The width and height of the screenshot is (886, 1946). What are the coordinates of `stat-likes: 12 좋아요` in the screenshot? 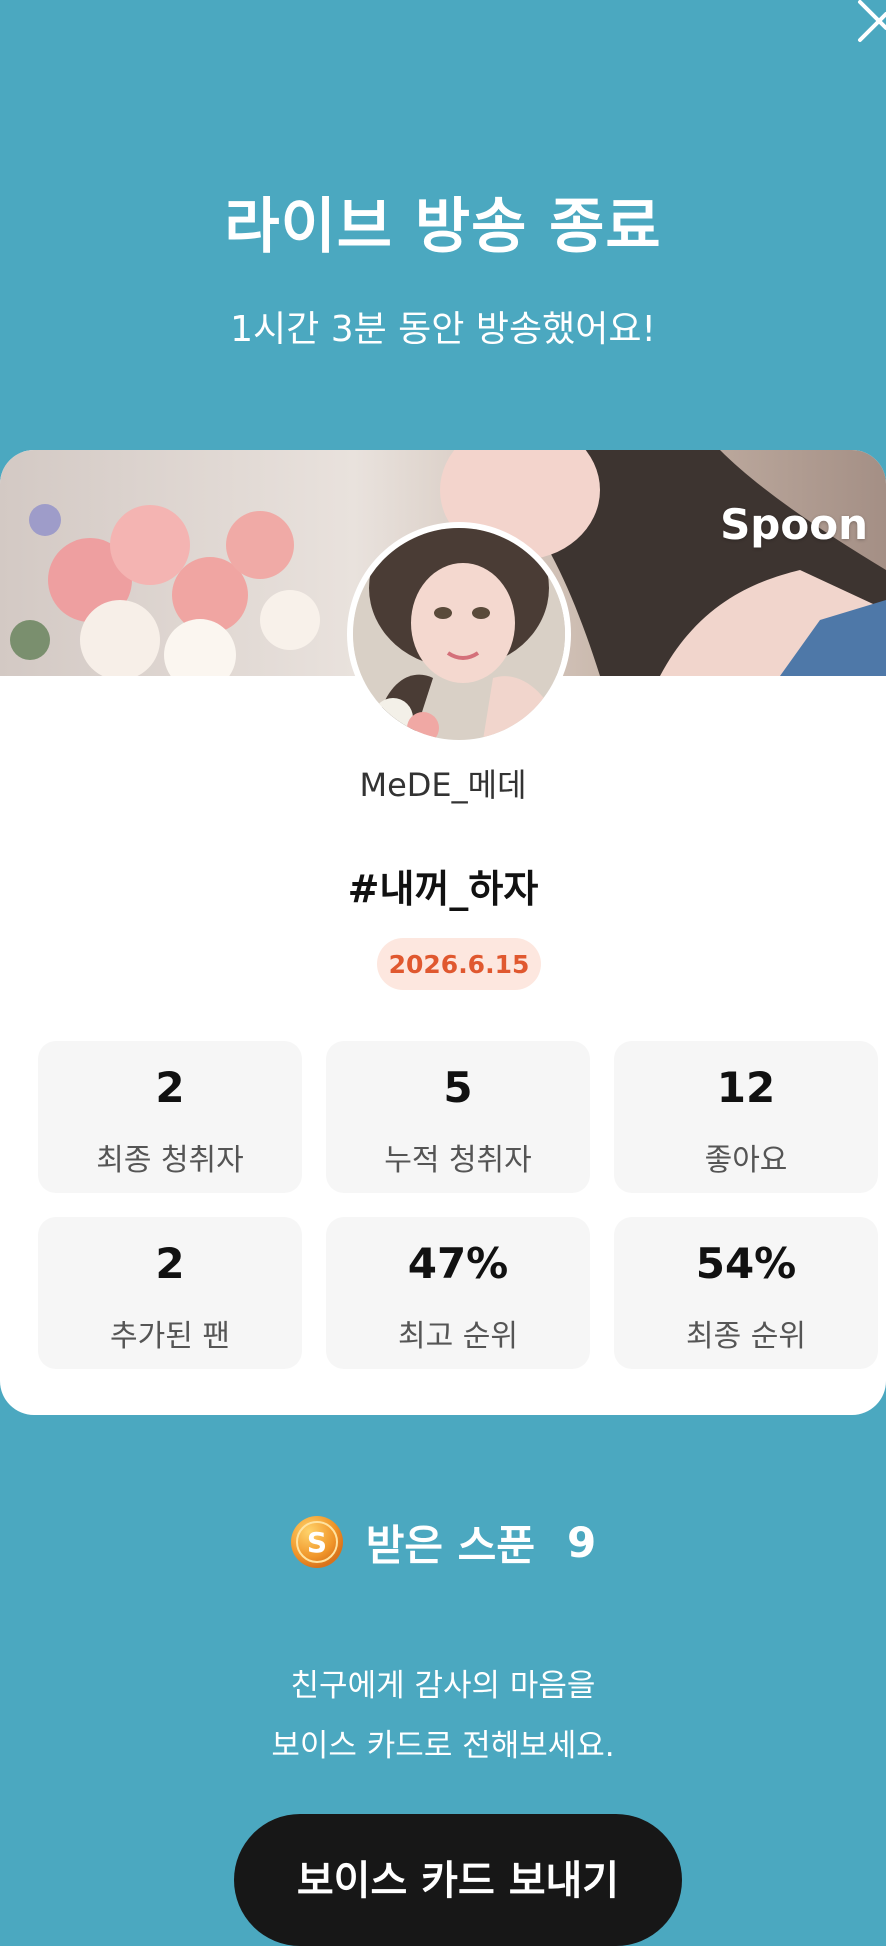 It's located at (746, 1117).